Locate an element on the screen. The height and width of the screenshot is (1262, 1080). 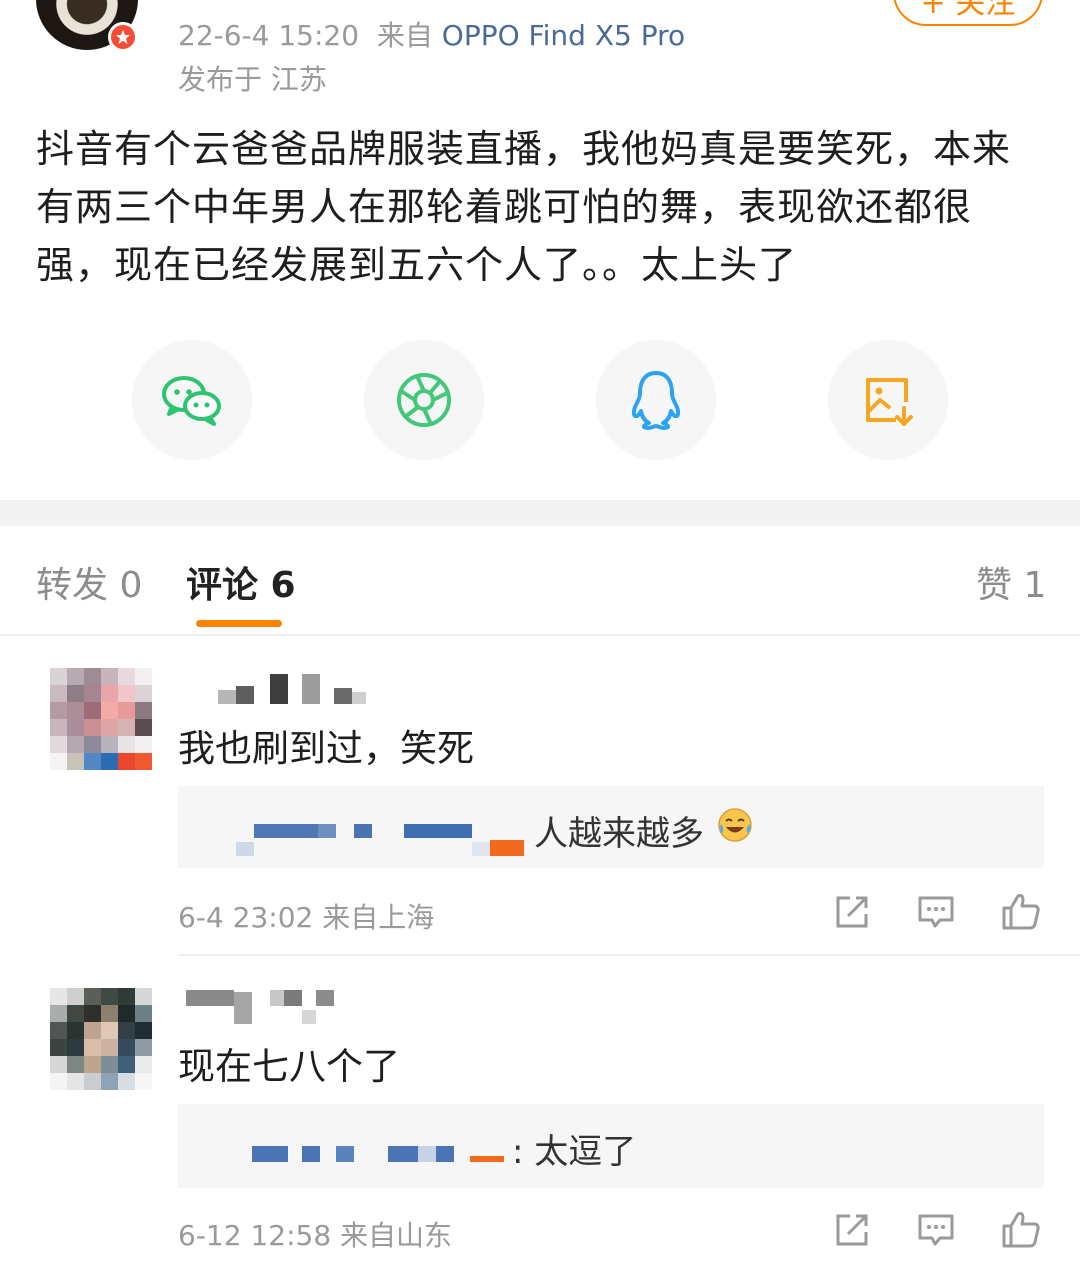
save-image-button is located at coordinates (888, 400).